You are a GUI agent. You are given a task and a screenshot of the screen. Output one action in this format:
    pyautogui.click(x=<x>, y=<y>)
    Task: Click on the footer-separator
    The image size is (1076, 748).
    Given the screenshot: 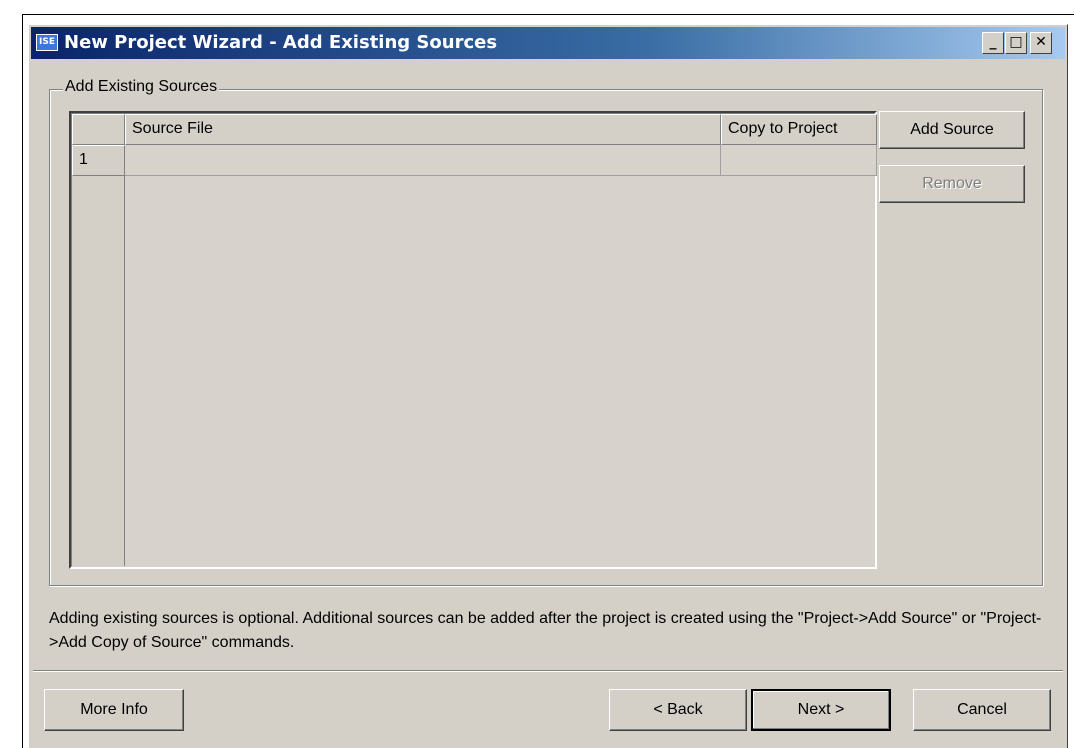 What is the action you would take?
    pyautogui.click(x=548, y=671)
    